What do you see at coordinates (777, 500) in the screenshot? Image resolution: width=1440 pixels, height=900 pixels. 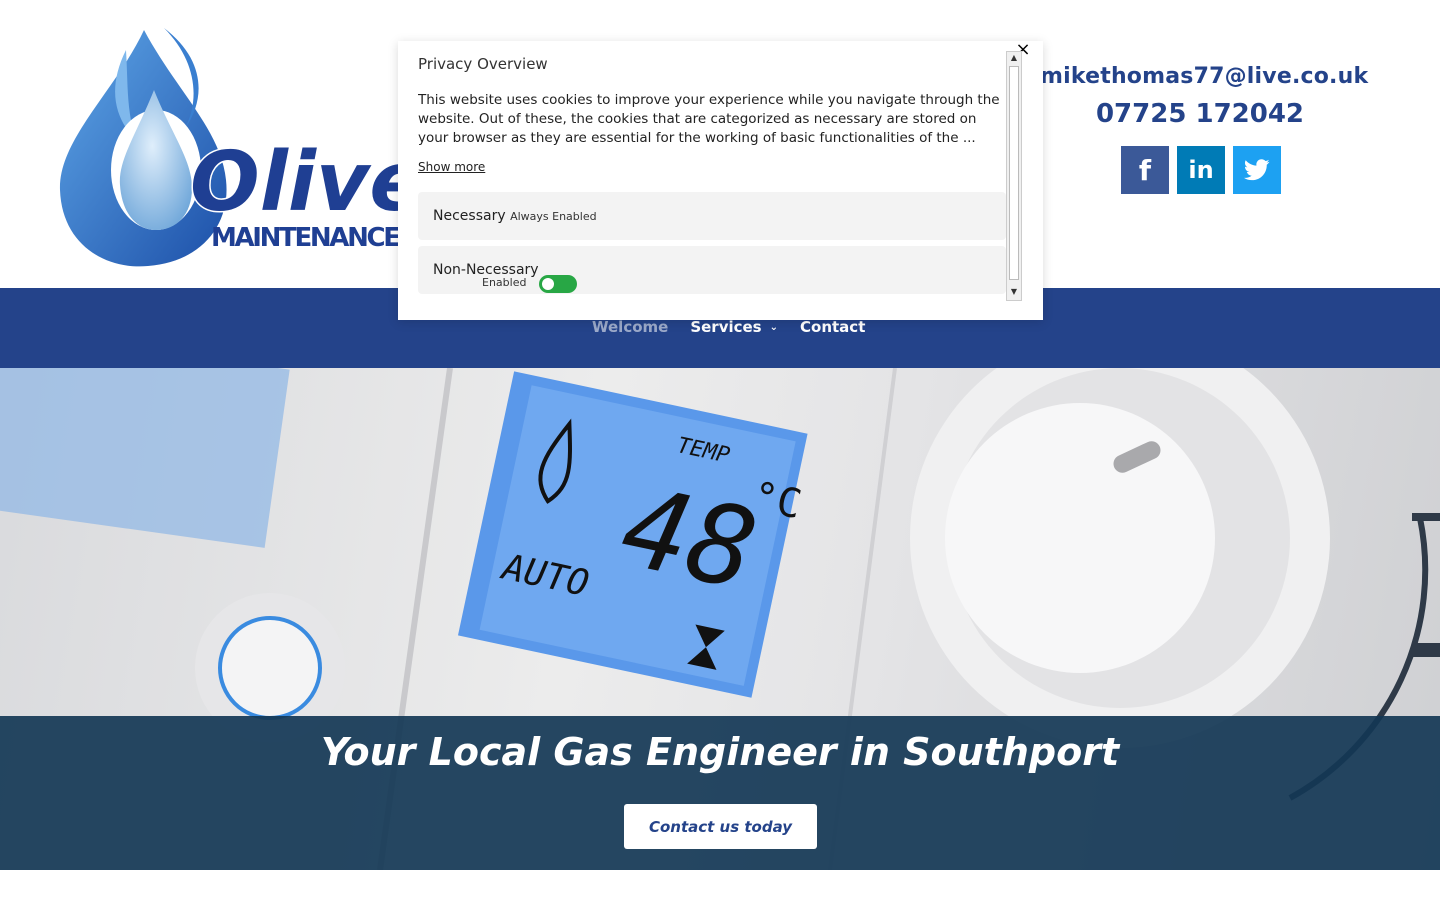 I see `svg-text: °C` at bounding box center [777, 500].